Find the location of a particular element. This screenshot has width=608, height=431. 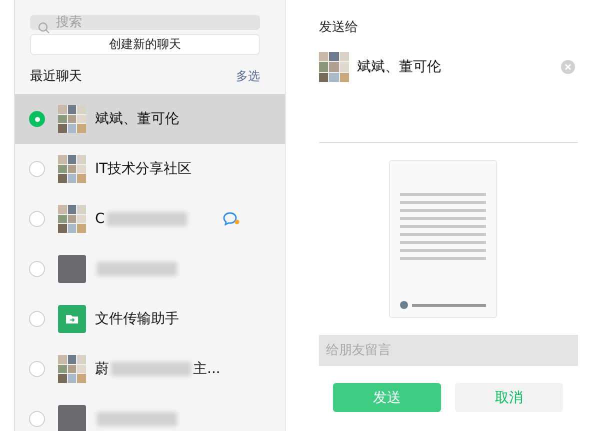

chat-name: 文件传输助手 is located at coordinates (137, 319).